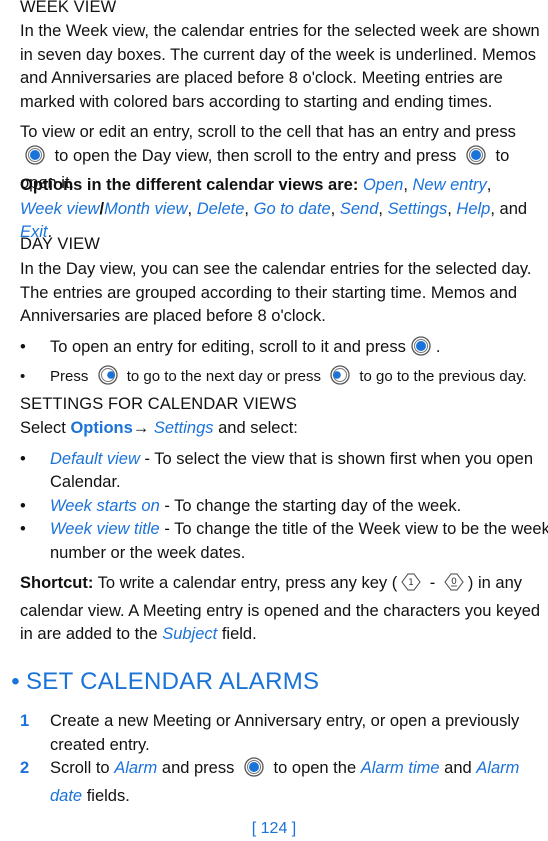 The height and width of the screenshot is (841, 548). I want to click on text: Press, so click(69, 376).